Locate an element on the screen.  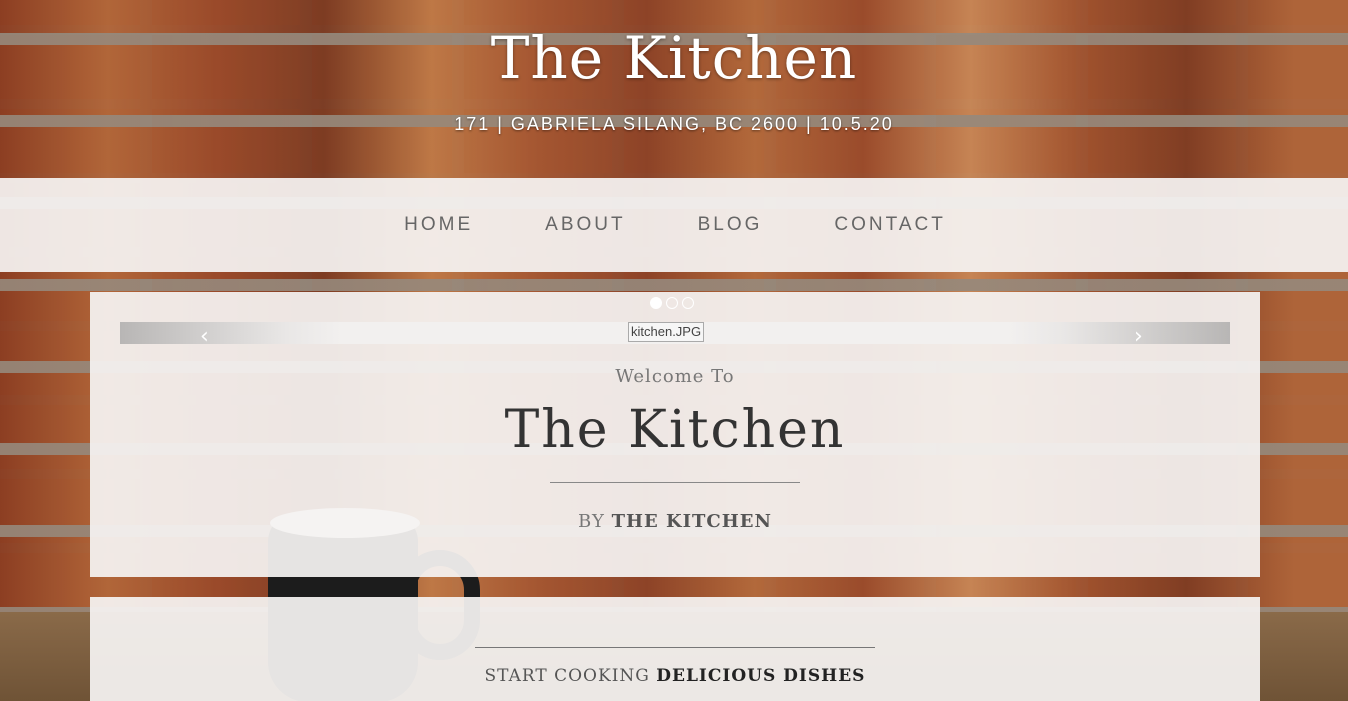
carousel-prev-button: ‹ is located at coordinates (204, 337).